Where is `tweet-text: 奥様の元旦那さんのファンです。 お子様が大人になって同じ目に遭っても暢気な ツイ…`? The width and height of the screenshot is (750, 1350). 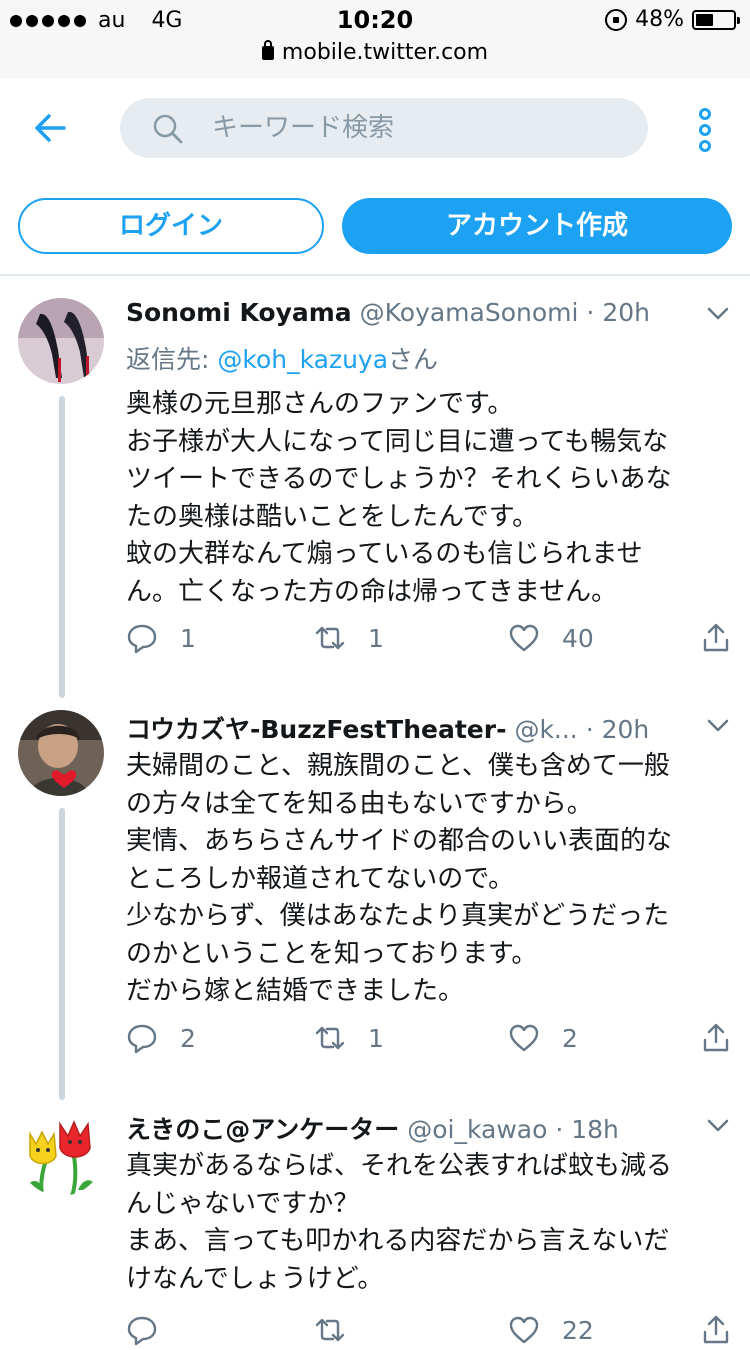 tweet-text: 奥様の元旦那さんのファンです。 お子様が大人になって同じ目に遭っても暢気な ツイ… is located at coordinates (426, 498).